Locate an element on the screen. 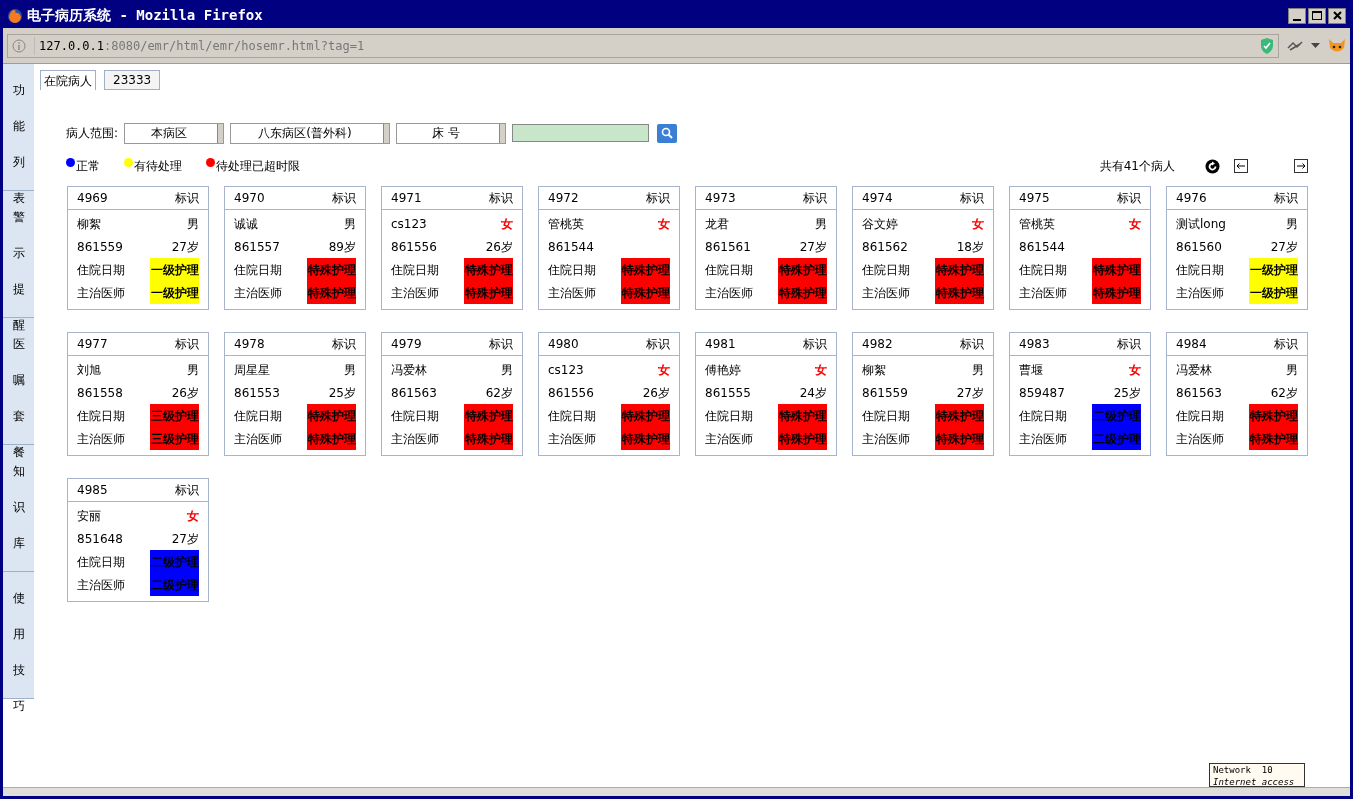  patient-name: 曹堰 is located at coordinates (1031, 370).